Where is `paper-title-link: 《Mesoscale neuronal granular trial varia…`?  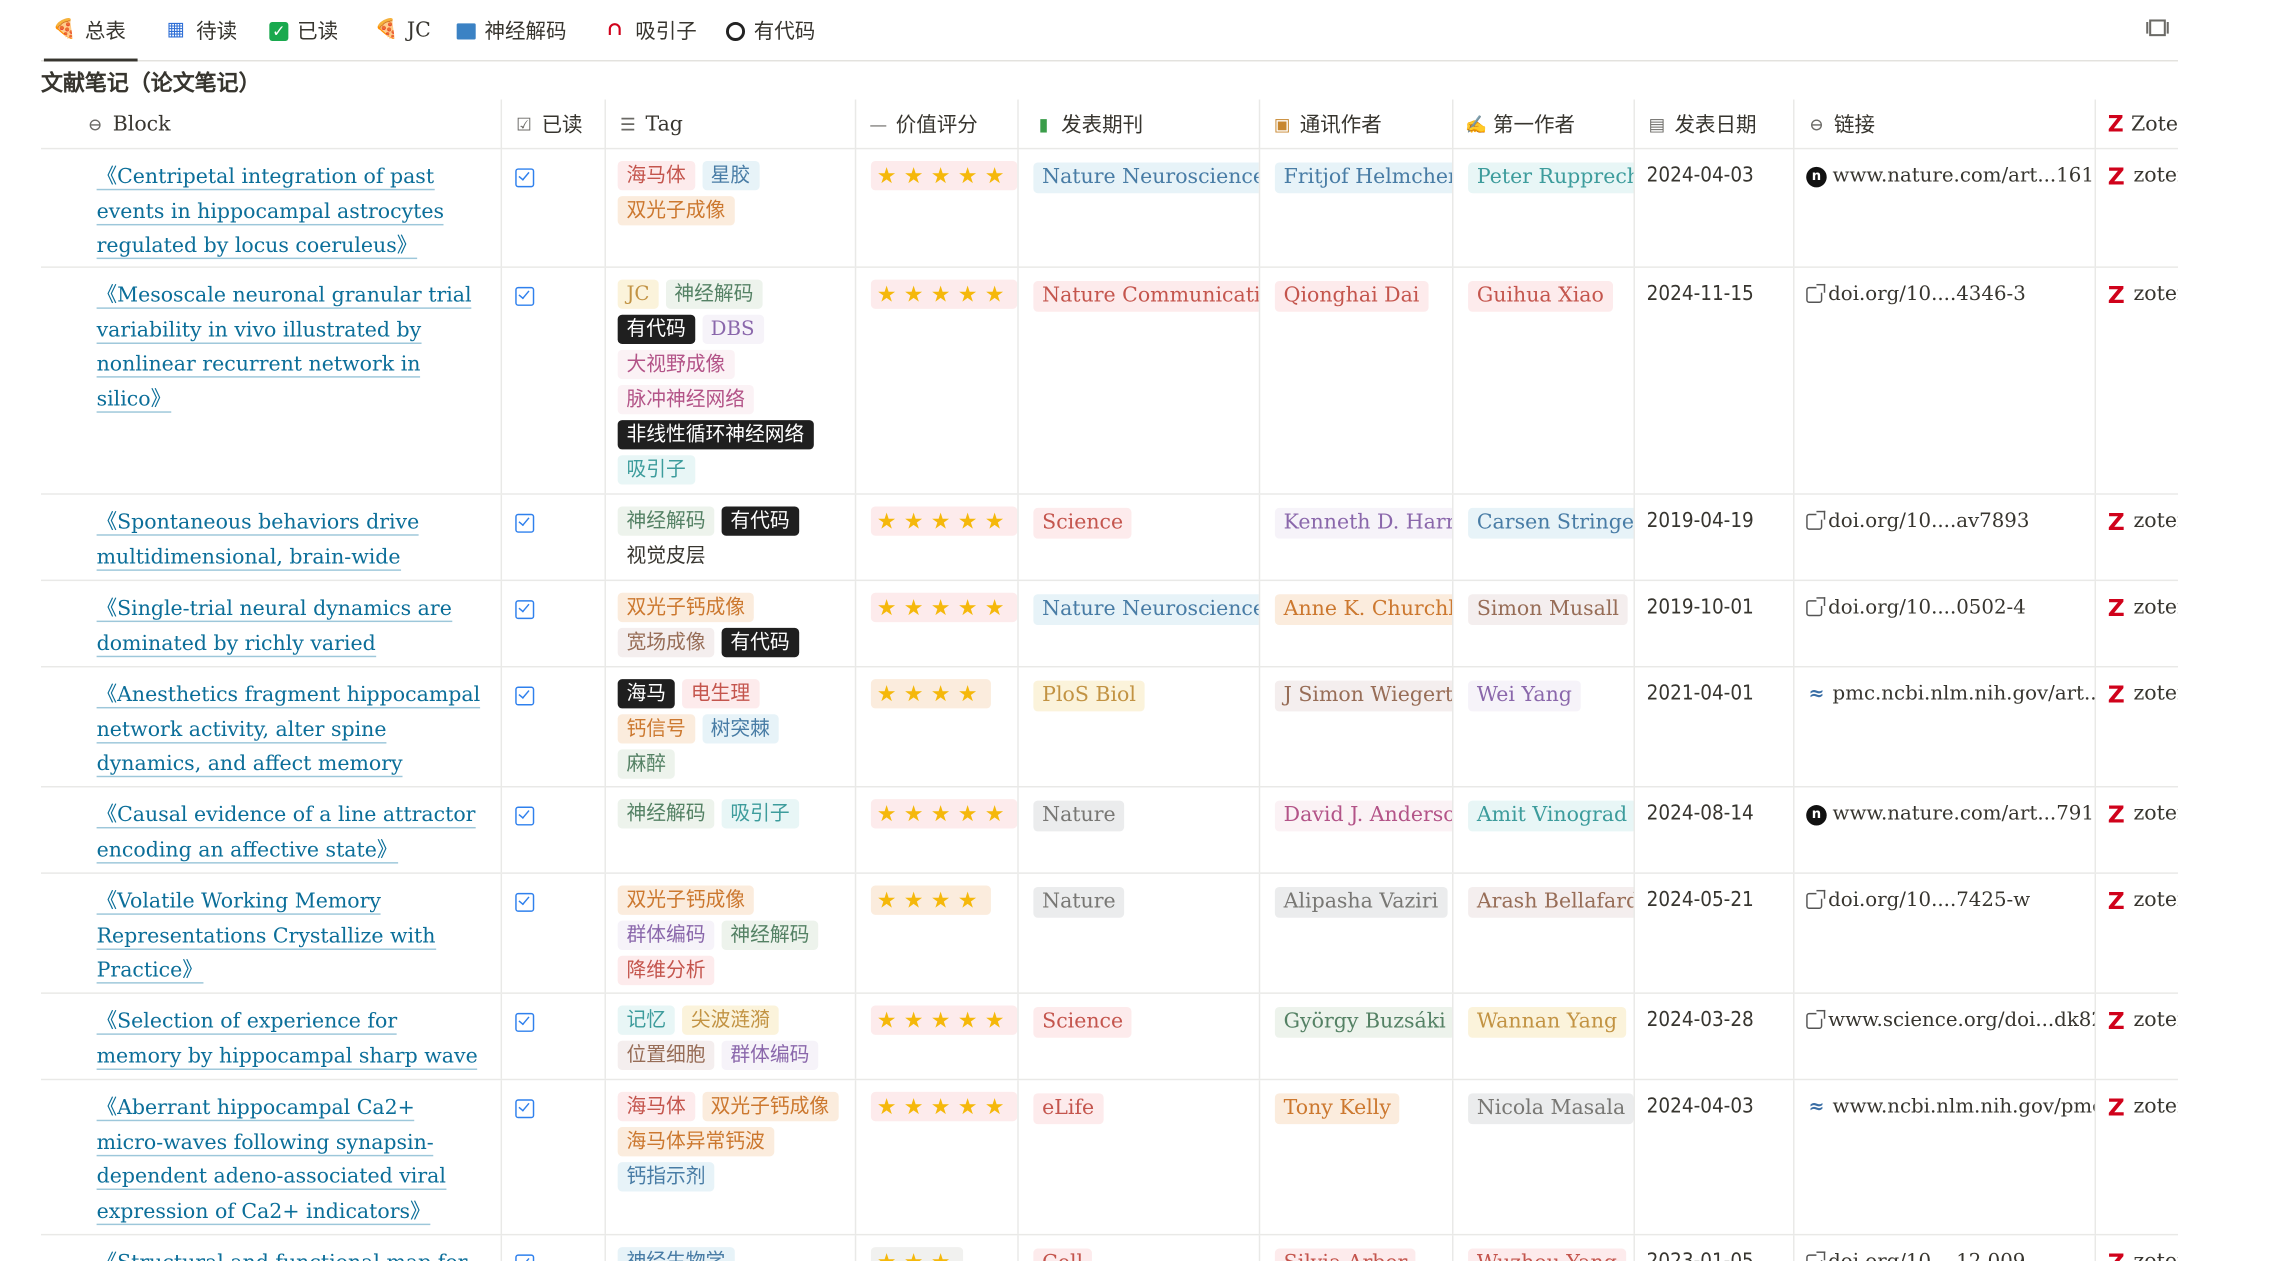 paper-title-link: 《Mesoscale neuronal granular trial varia… is located at coordinates (271, 349).